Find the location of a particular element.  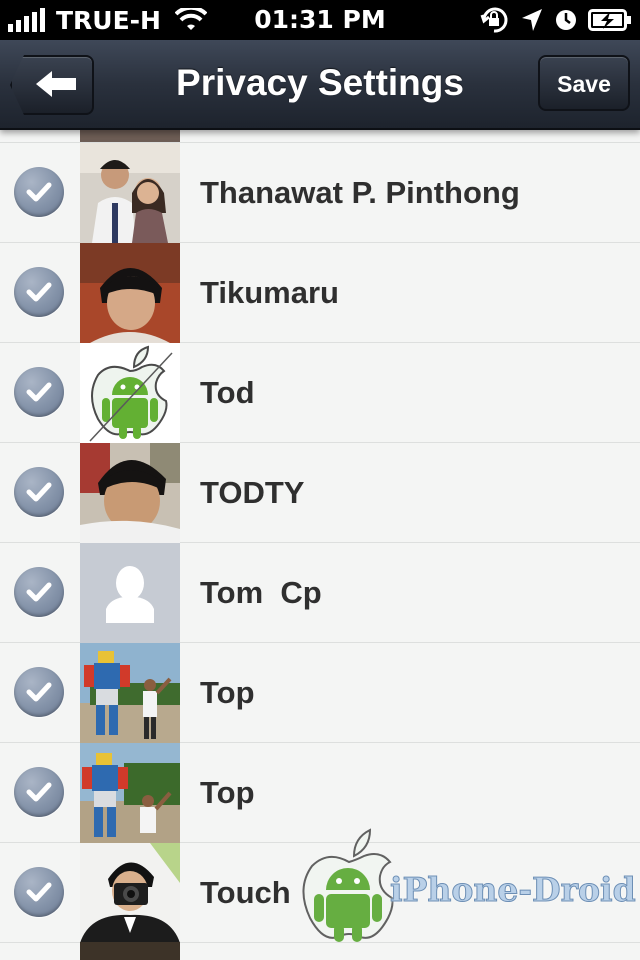

contact-name: Touch is located at coordinates (245, 892).